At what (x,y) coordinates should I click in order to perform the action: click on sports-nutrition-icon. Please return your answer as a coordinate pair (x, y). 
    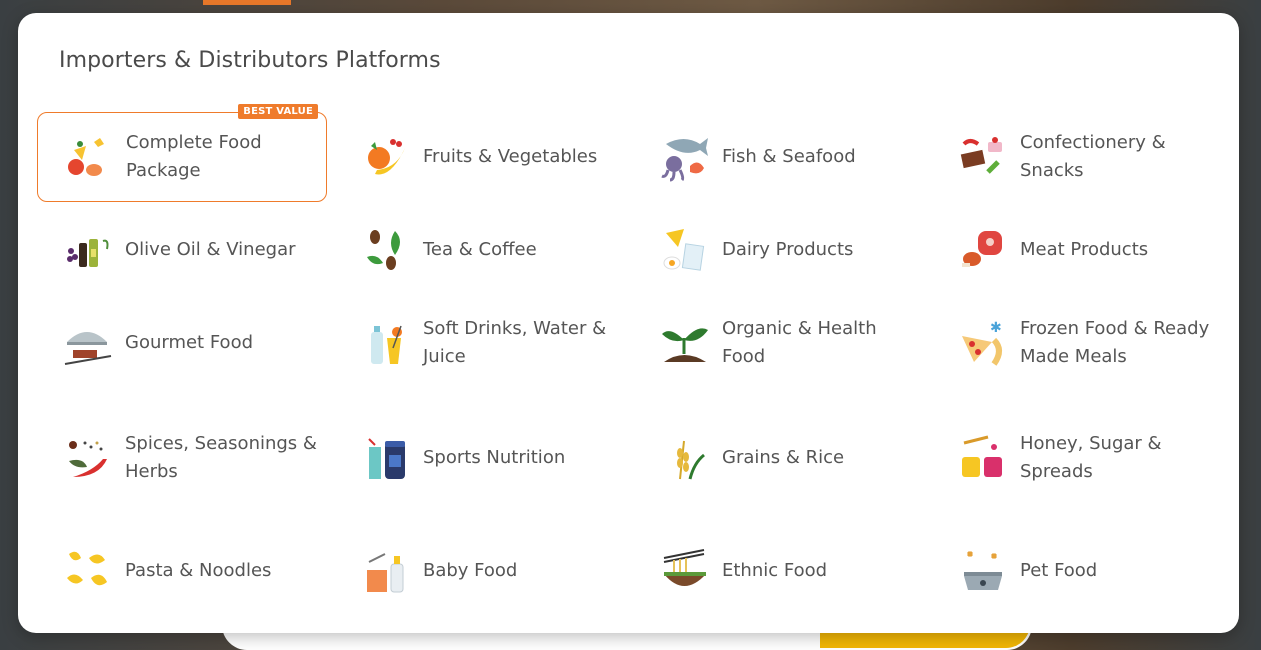
    Looking at the image, I should click on (386, 458).